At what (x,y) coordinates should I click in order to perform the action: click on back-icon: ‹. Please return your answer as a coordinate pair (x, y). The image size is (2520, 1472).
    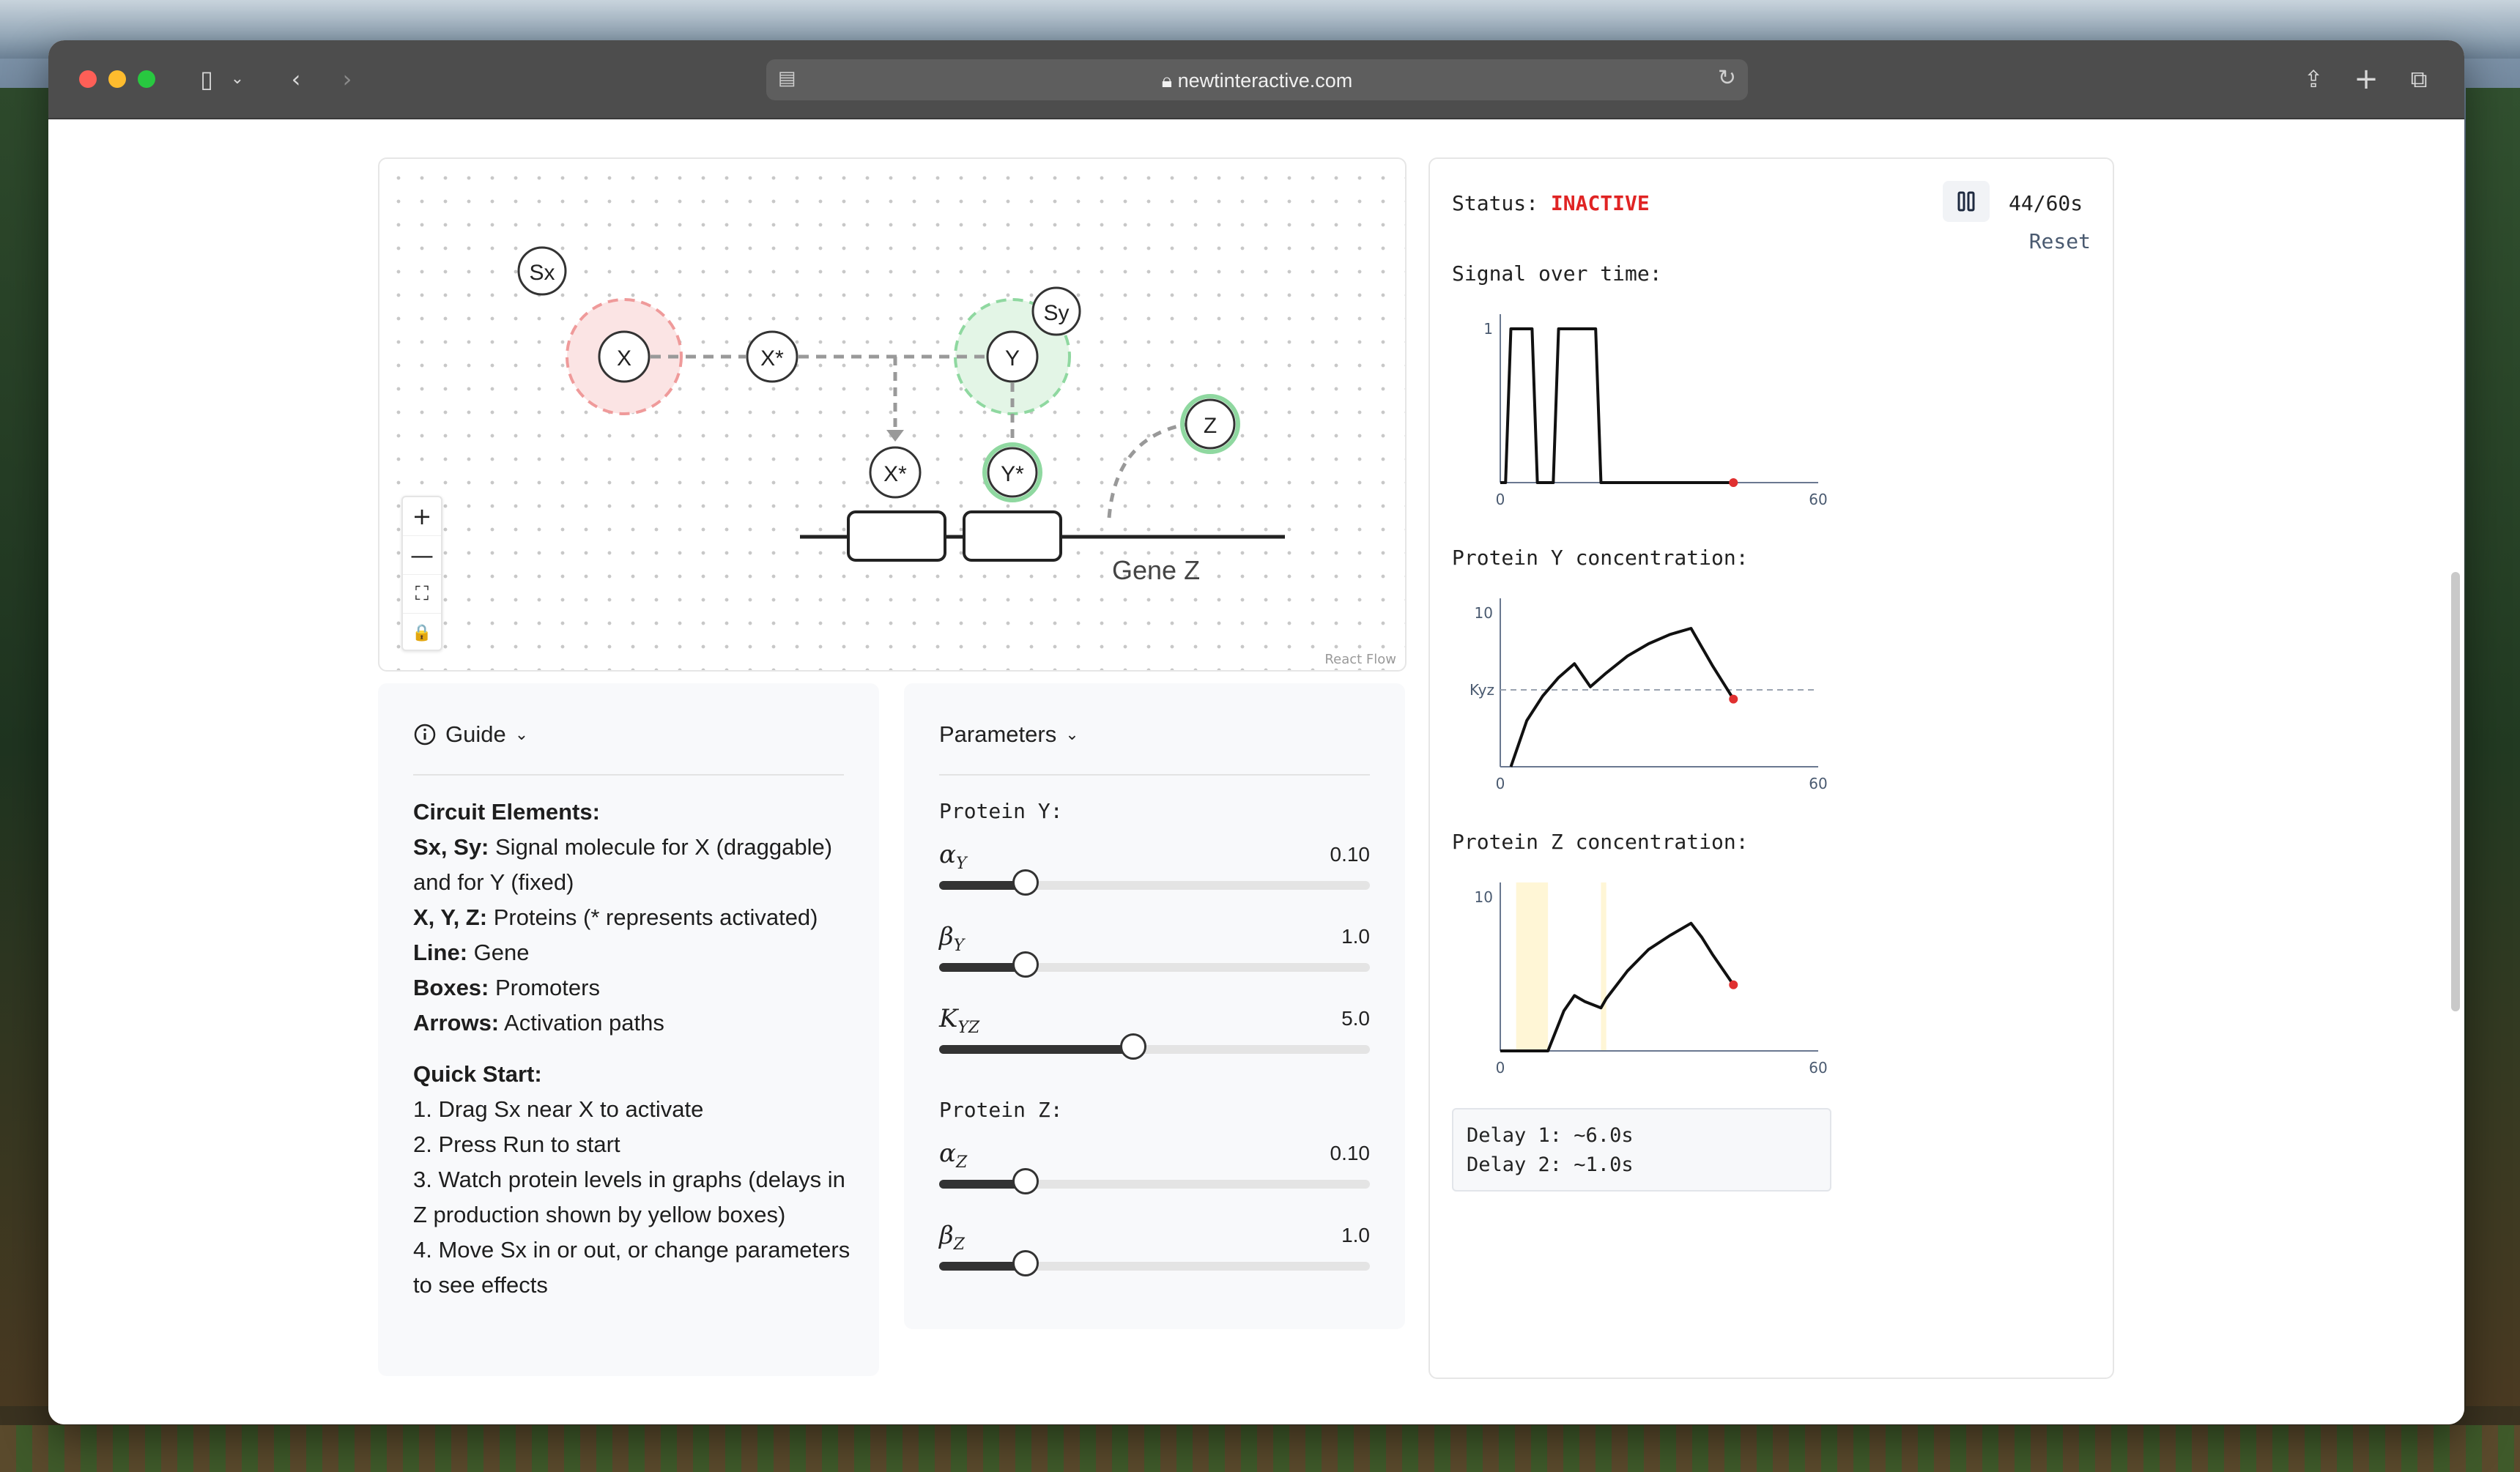
    Looking at the image, I should click on (296, 79).